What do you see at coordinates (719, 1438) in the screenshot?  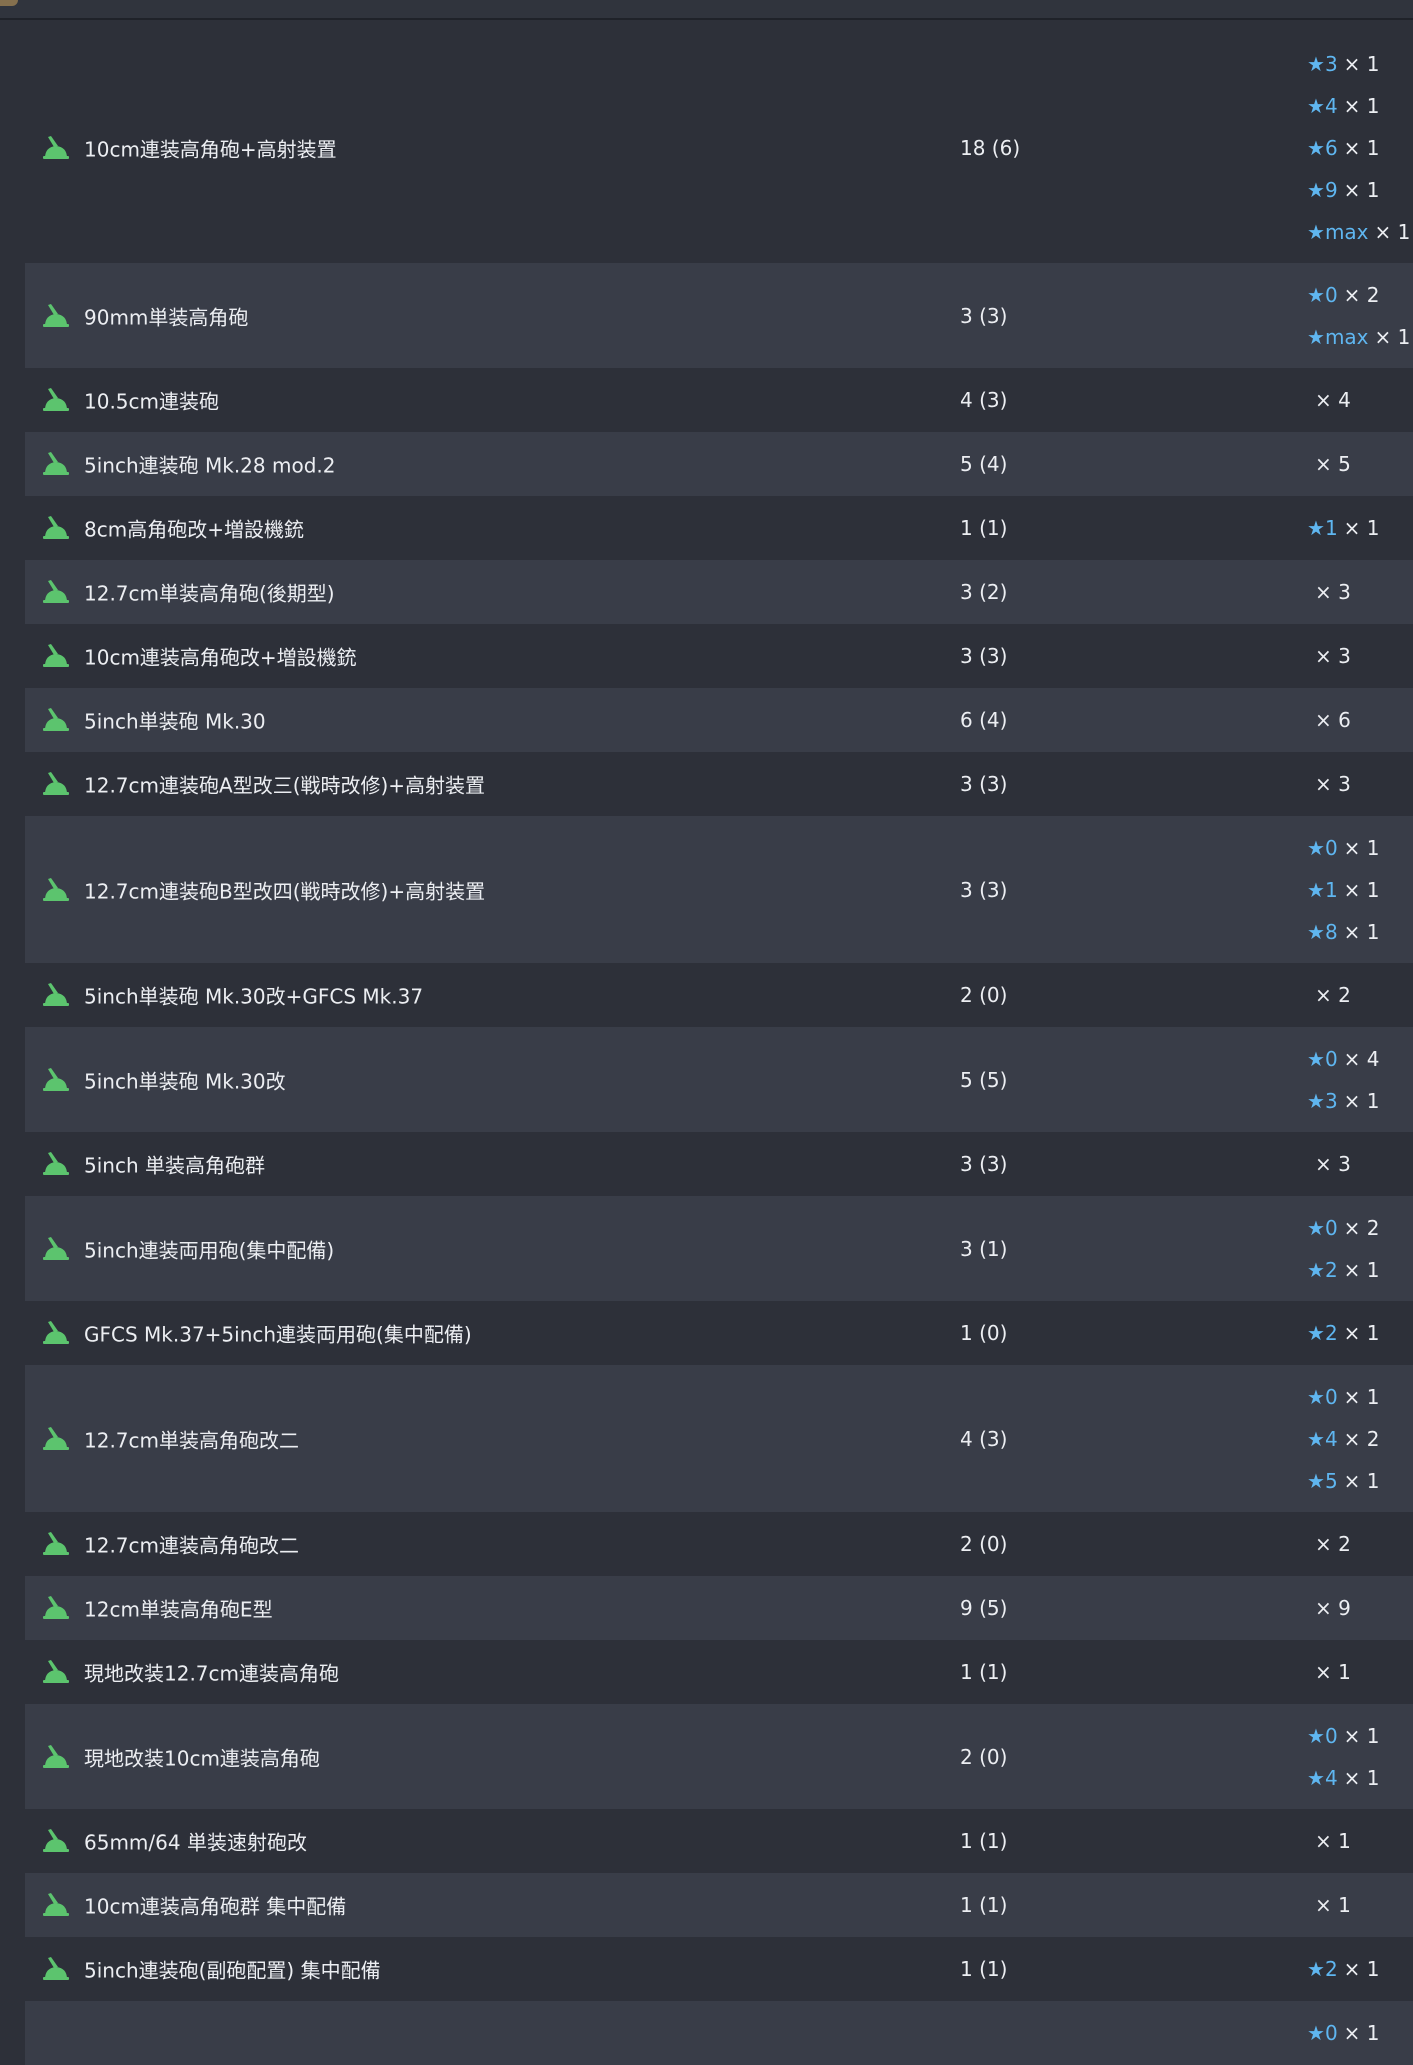 I see `equipment-row: 12.7cm単装高角砲改二 4 (3) ★0 × 1 ★4 × 2 ★5 × 1` at bounding box center [719, 1438].